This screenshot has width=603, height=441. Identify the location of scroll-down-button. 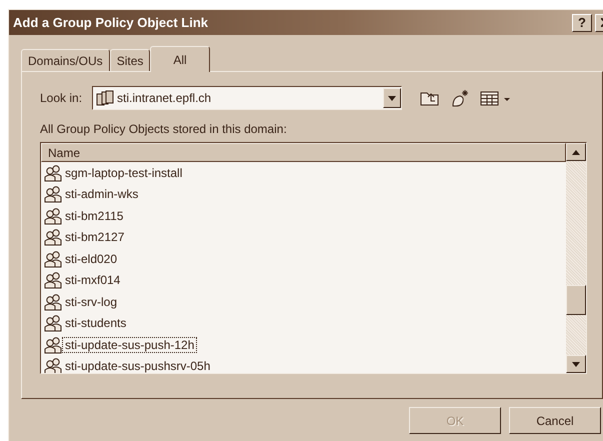
(576, 364).